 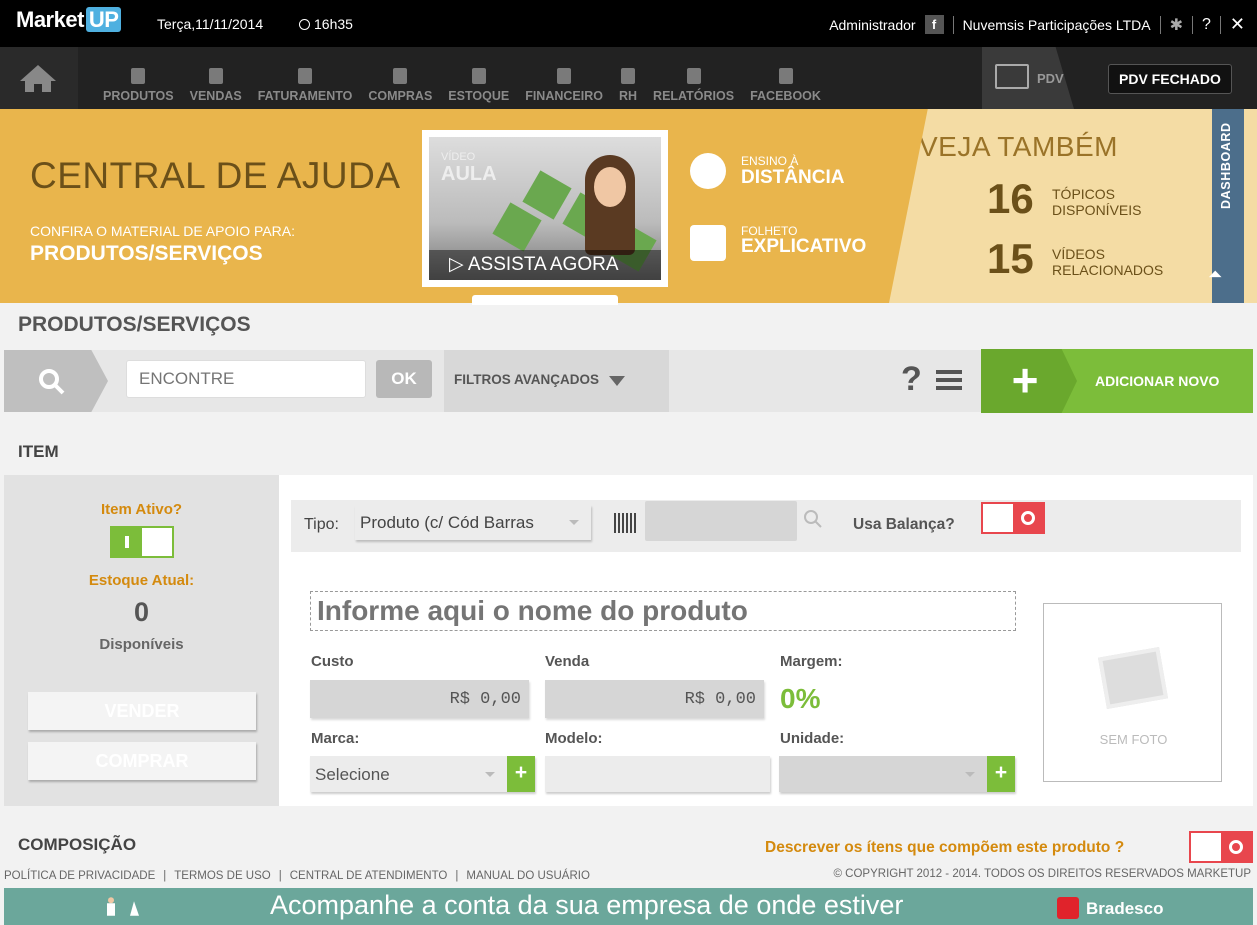 What do you see at coordinates (521, 774) in the screenshot?
I see `add-brand-button: +` at bounding box center [521, 774].